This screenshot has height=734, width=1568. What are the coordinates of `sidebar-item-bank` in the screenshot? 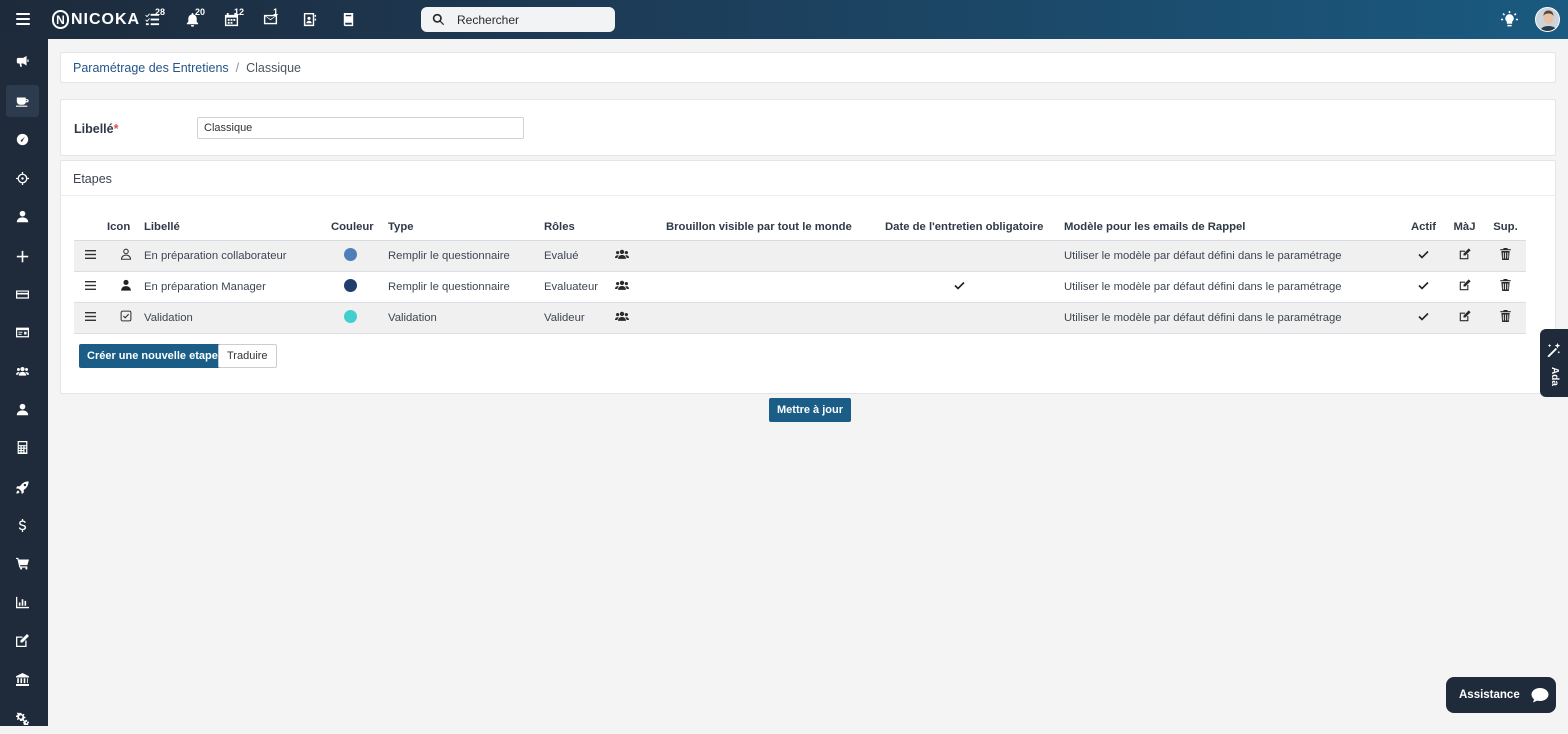 It's located at (22, 679).